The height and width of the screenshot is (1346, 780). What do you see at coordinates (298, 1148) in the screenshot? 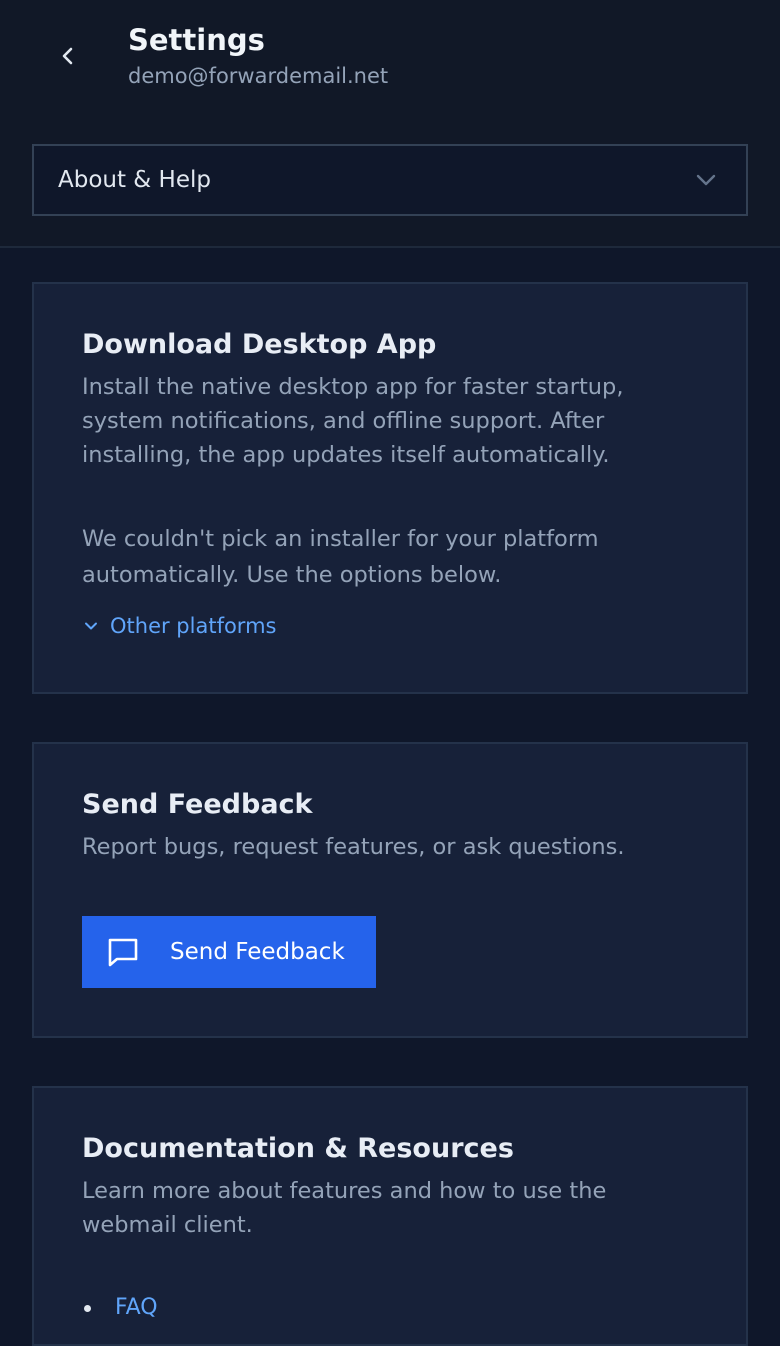
I see `docs-title: Documentation & Resources` at bounding box center [298, 1148].